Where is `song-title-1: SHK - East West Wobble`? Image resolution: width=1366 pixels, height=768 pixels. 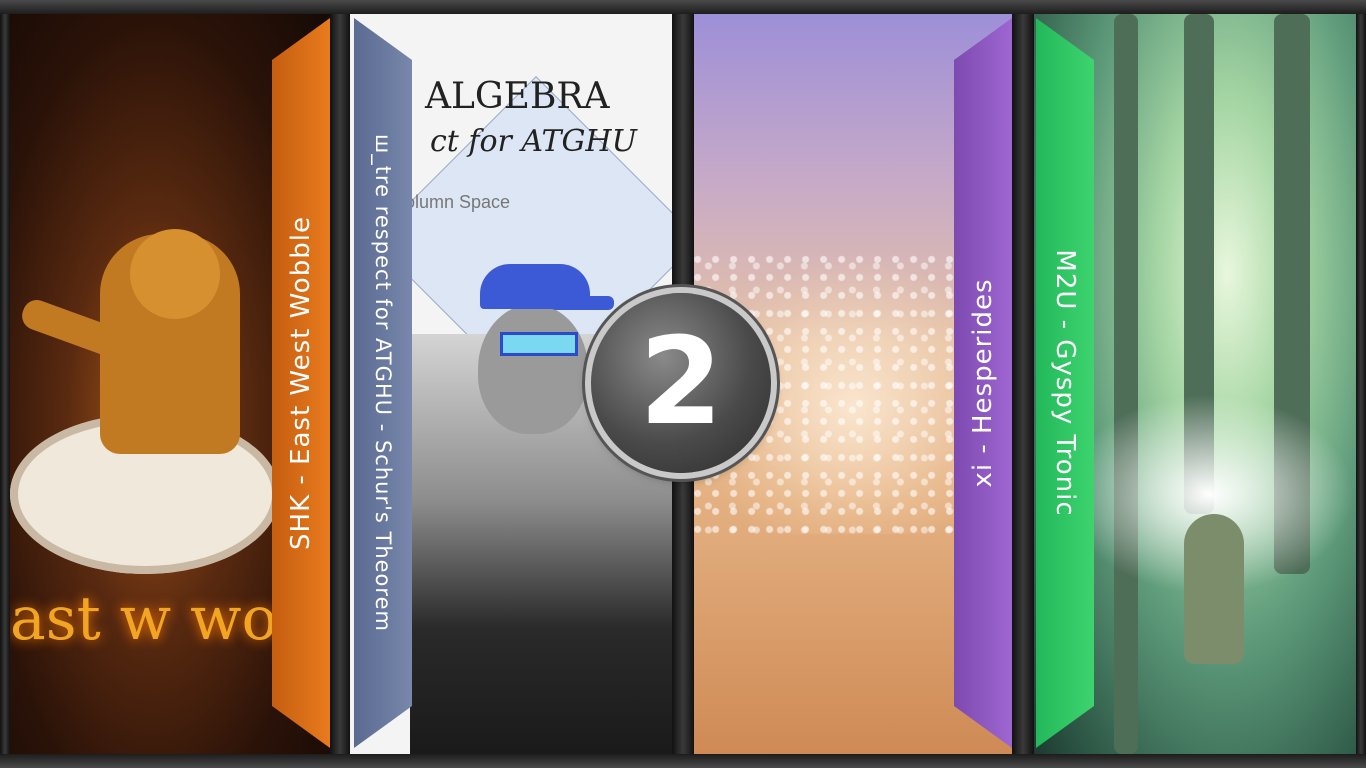
song-title-1: SHK - East West Wobble is located at coordinates (301, 383).